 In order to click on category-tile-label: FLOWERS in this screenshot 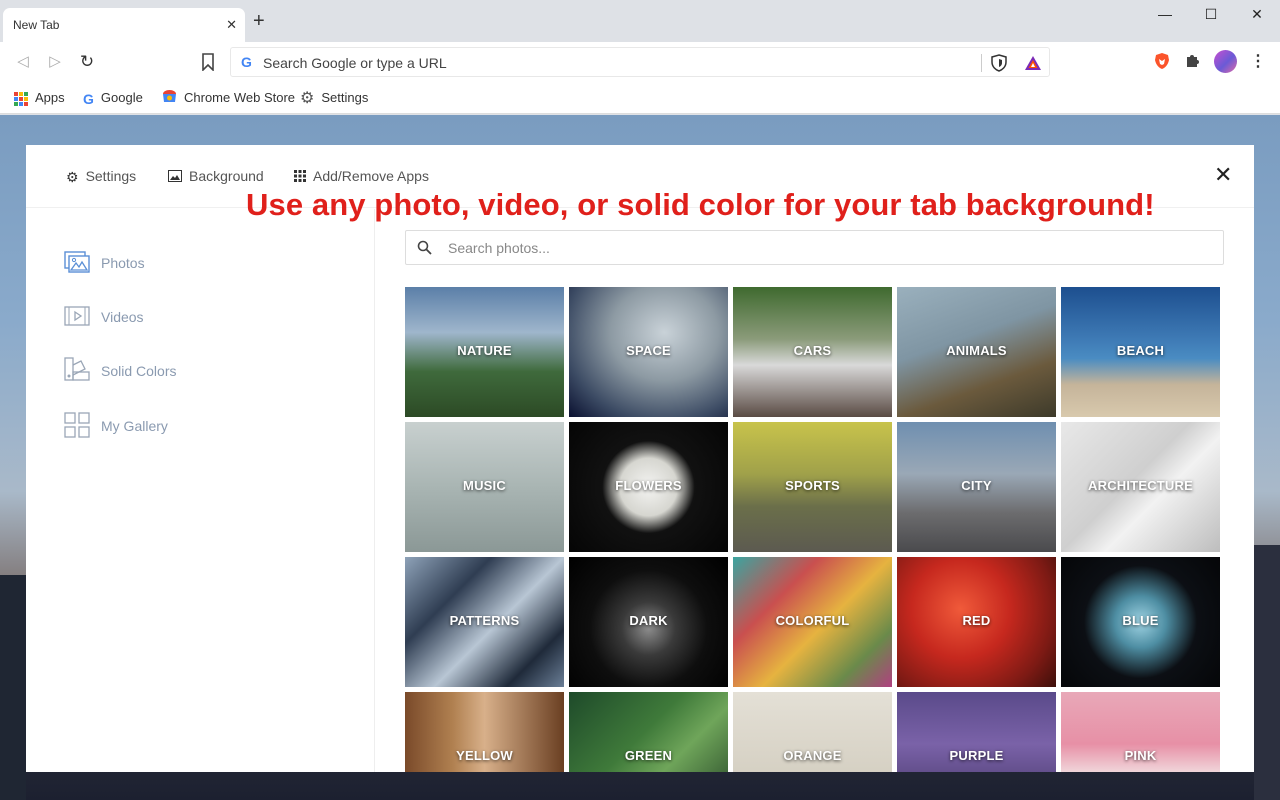, I will do `click(648, 485)`.